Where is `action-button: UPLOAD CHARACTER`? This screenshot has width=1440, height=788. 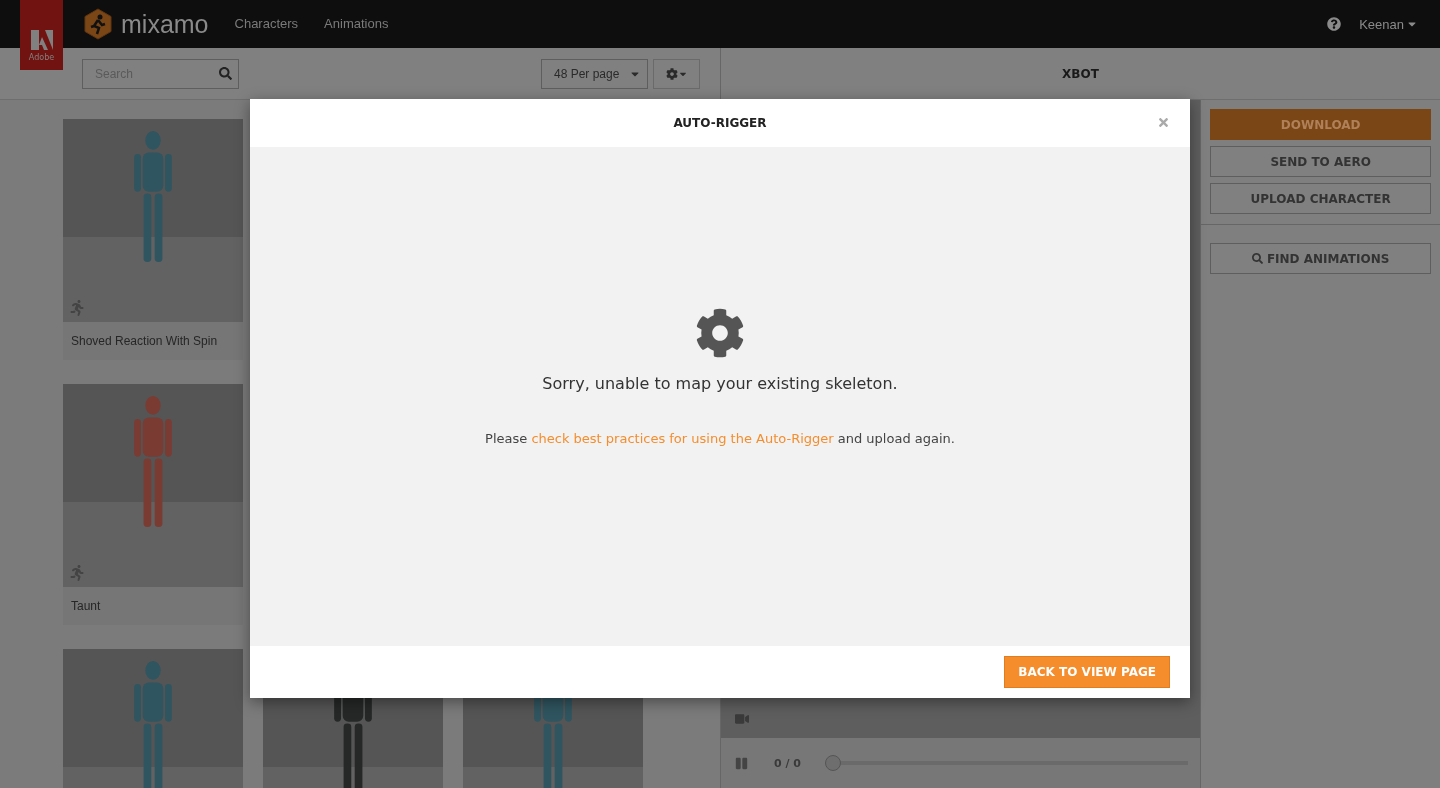 action-button: UPLOAD CHARACTER is located at coordinates (1320, 198).